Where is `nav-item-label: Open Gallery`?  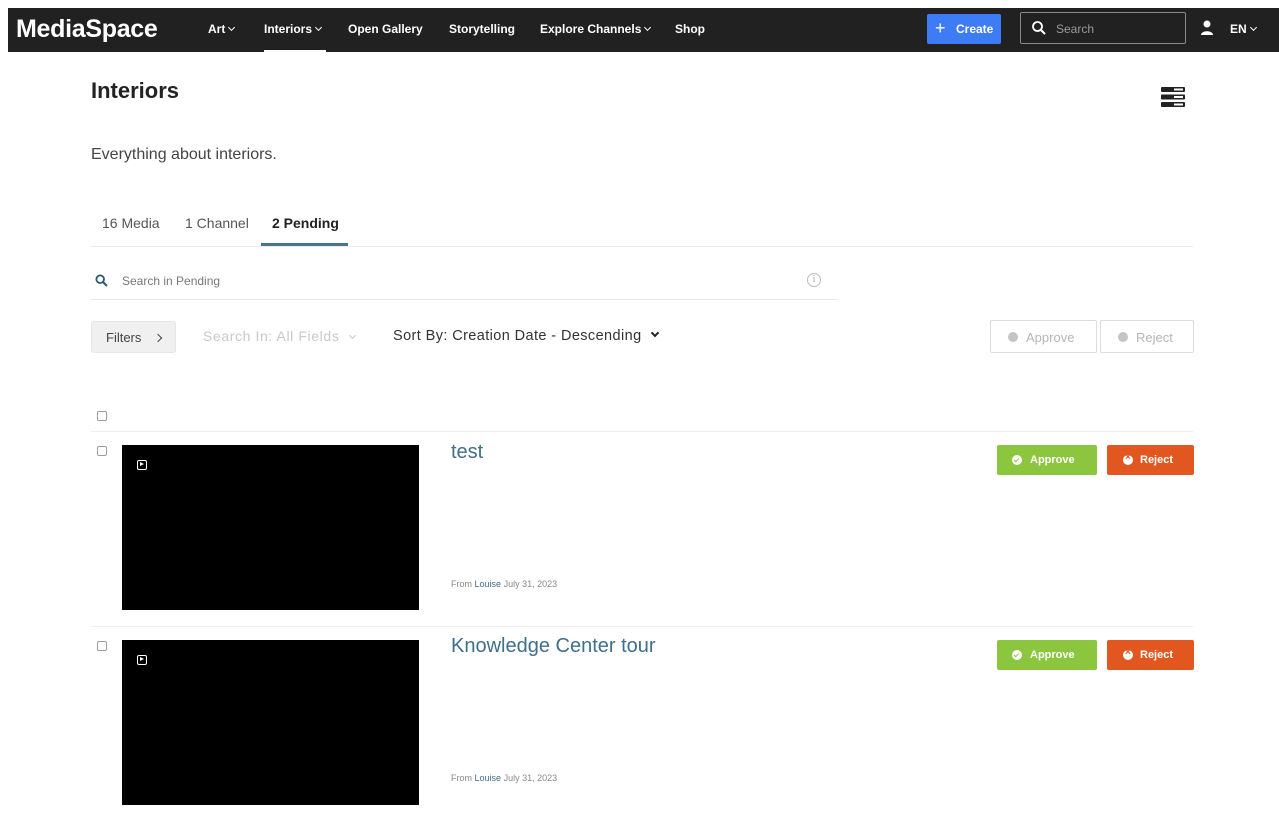 nav-item-label: Open Gallery is located at coordinates (385, 29).